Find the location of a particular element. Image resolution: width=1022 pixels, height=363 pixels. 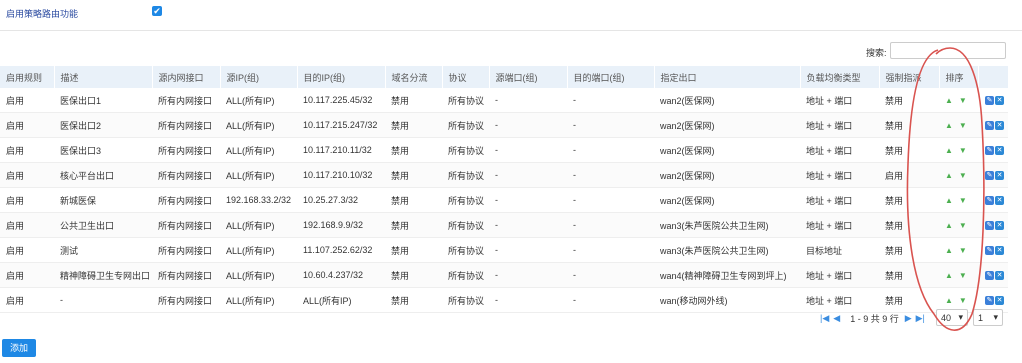

column-header: 启用规则 is located at coordinates (27, 77).